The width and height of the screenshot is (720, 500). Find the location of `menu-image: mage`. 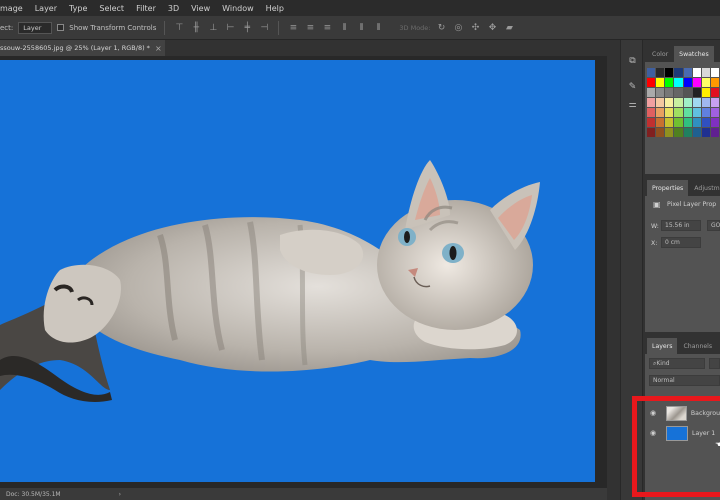

menu-image: mage is located at coordinates (14, 8).